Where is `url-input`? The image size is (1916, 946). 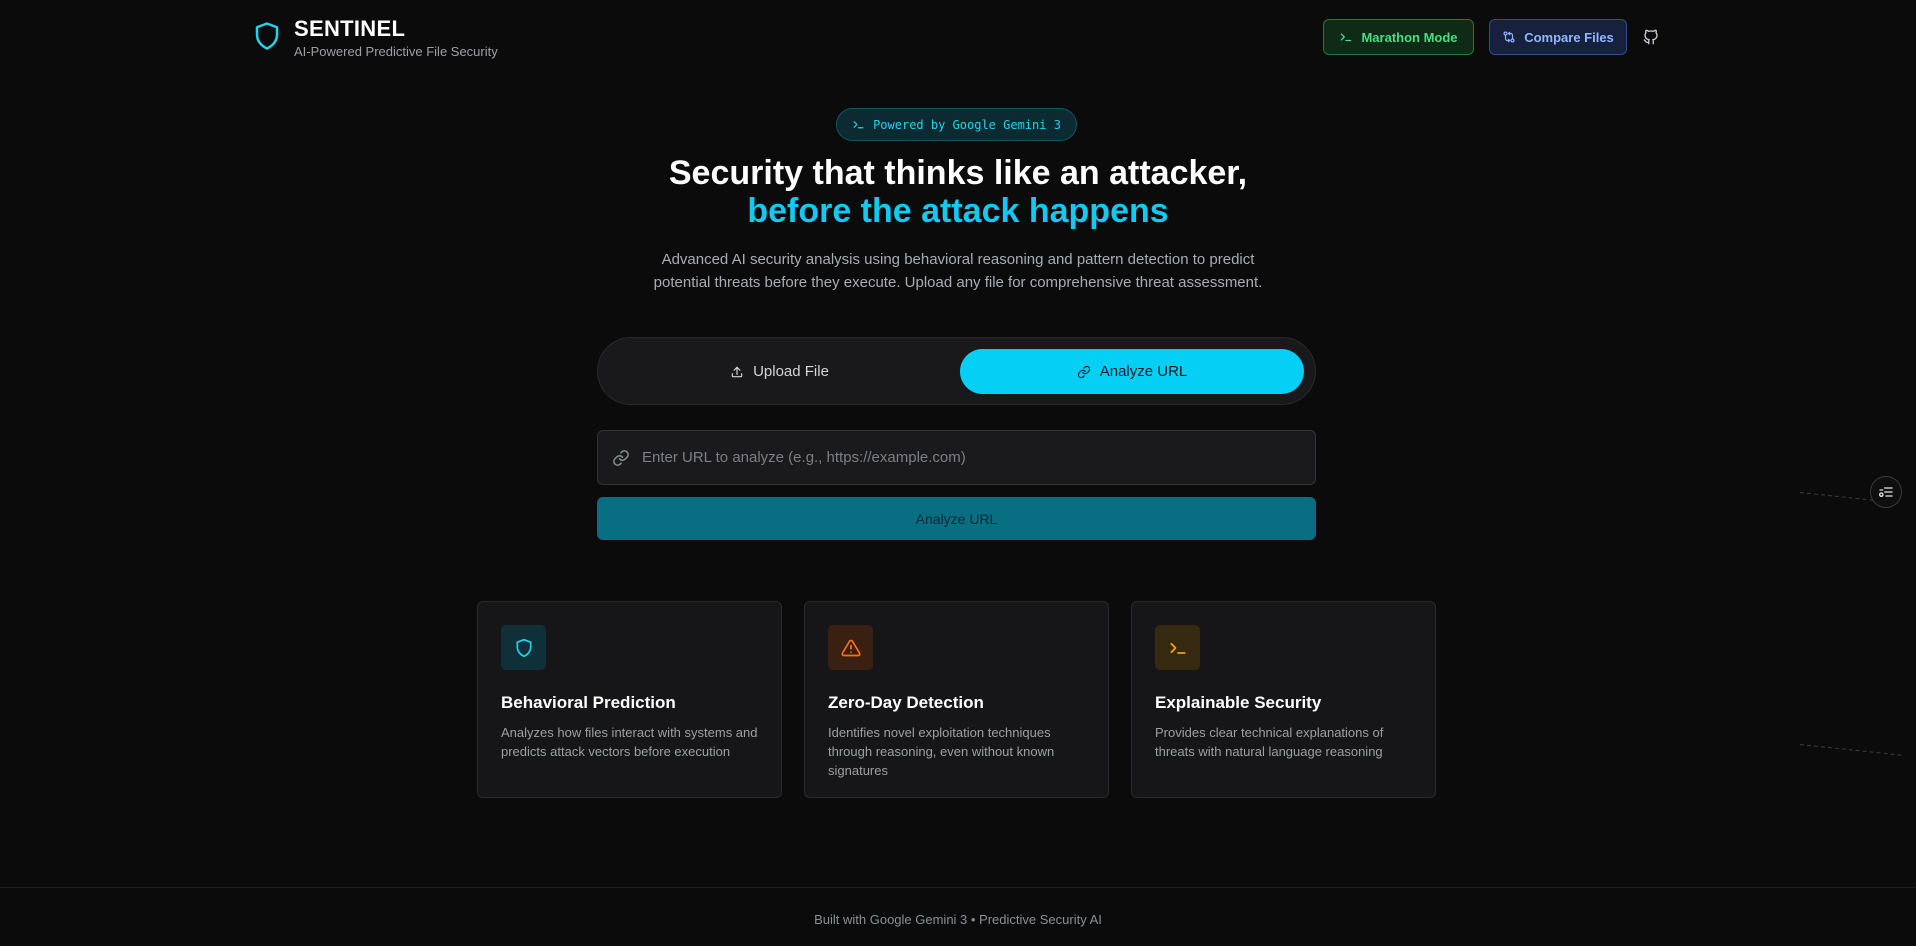
url-input is located at coordinates (978, 457).